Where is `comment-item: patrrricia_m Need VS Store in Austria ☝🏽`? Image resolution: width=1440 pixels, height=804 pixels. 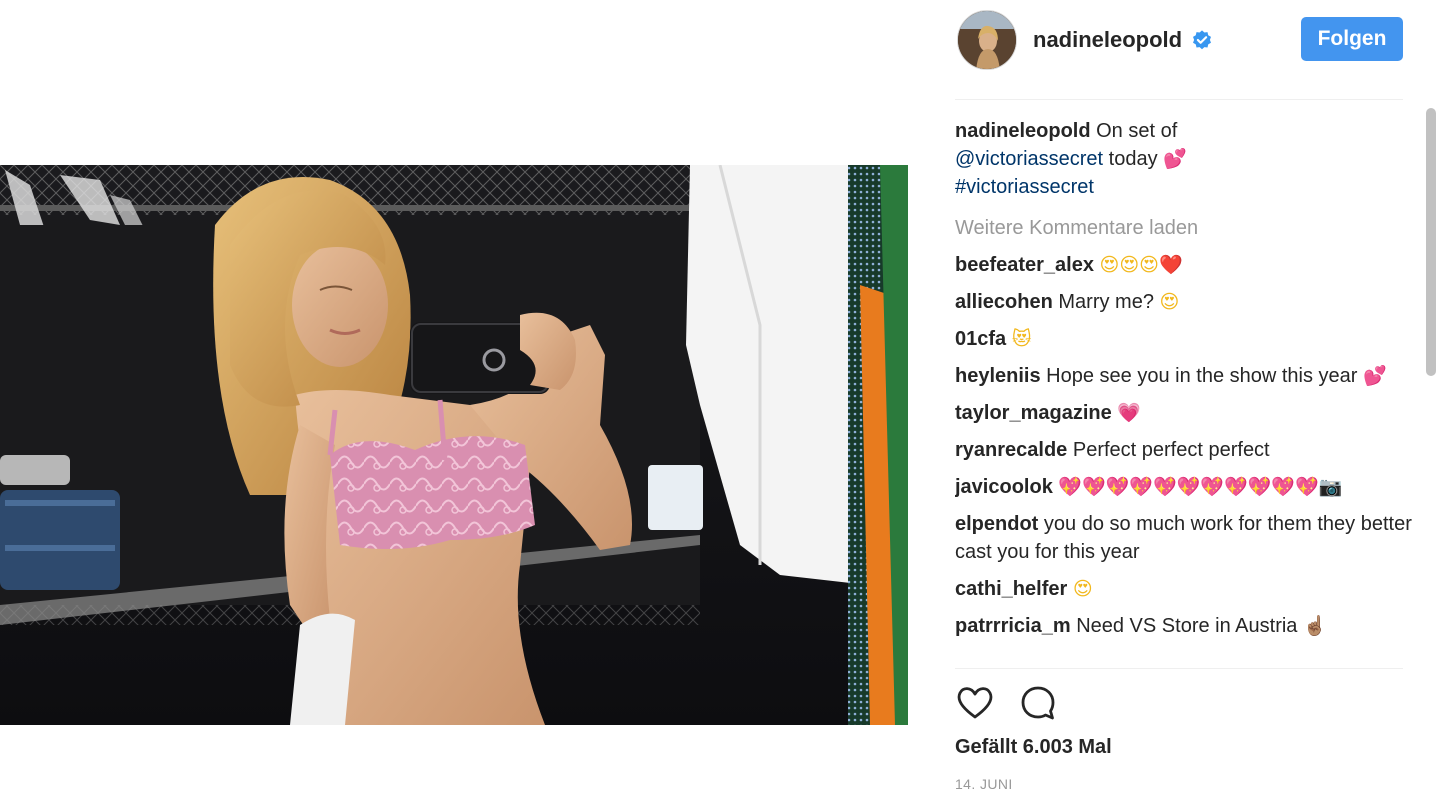 comment-item: patrrricia_m Need VS Store in Austria ☝🏽 is located at coordinates (1185, 626).